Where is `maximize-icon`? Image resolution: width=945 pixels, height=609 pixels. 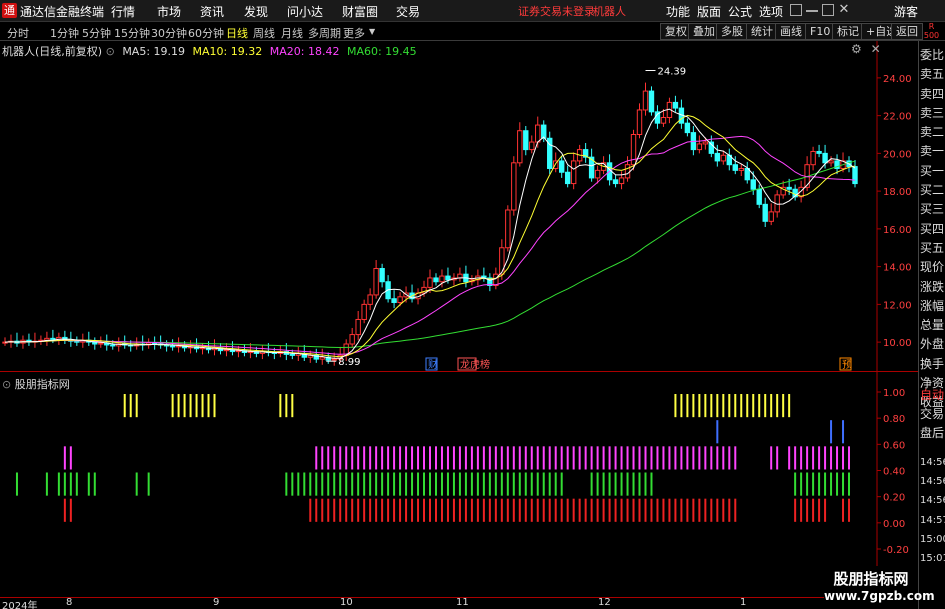 maximize-icon is located at coordinates (828, 10).